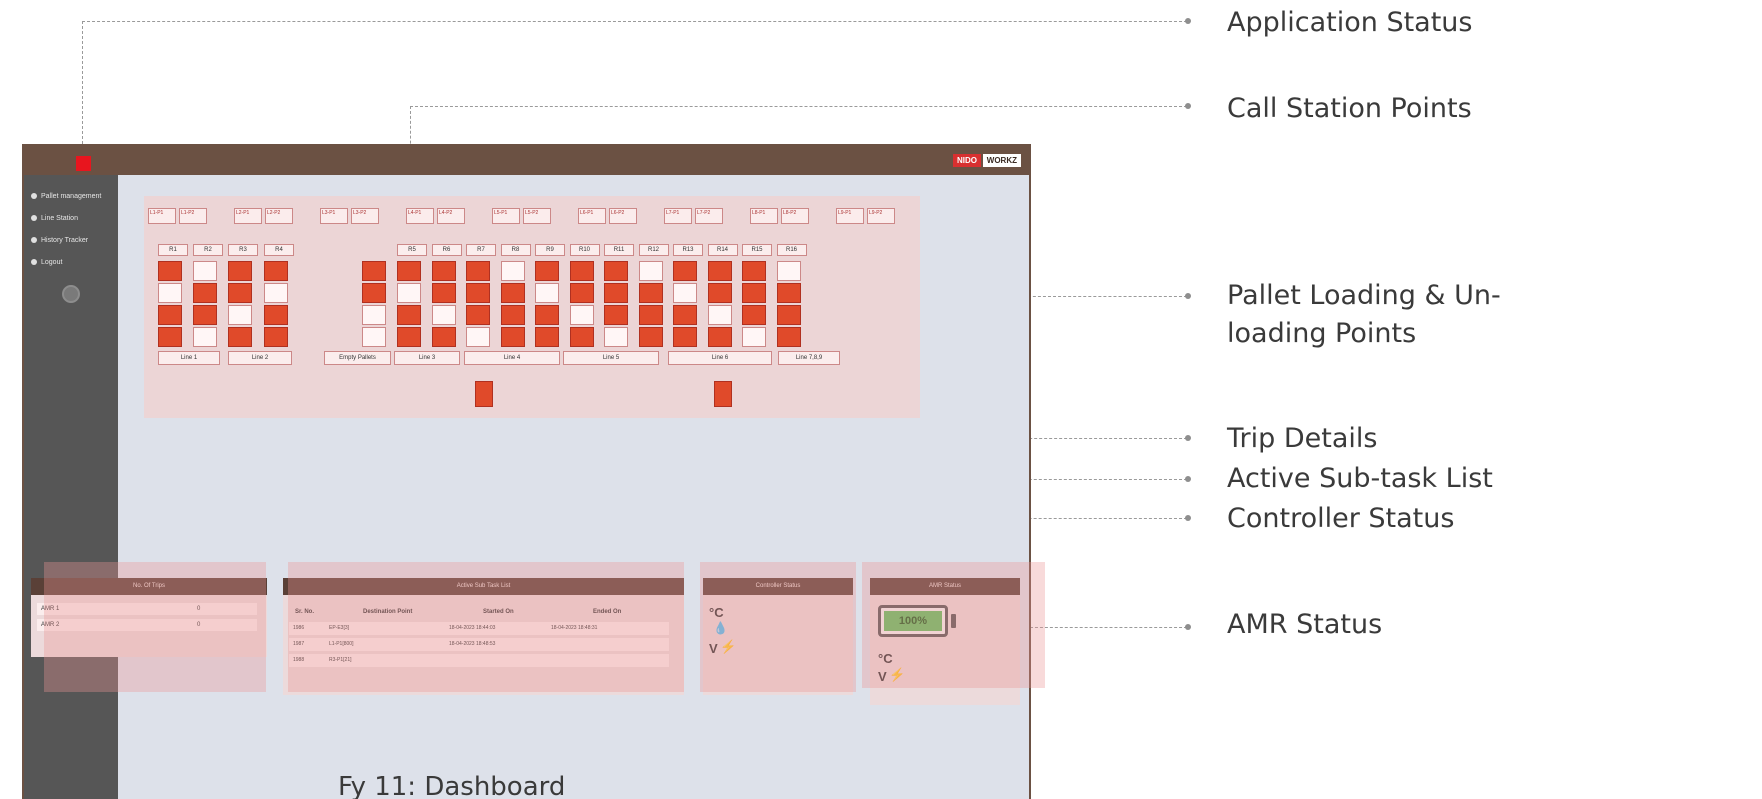  Describe the element at coordinates (881, 216) in the screenshot. I see `call-station-point: L9-P2` at that location.